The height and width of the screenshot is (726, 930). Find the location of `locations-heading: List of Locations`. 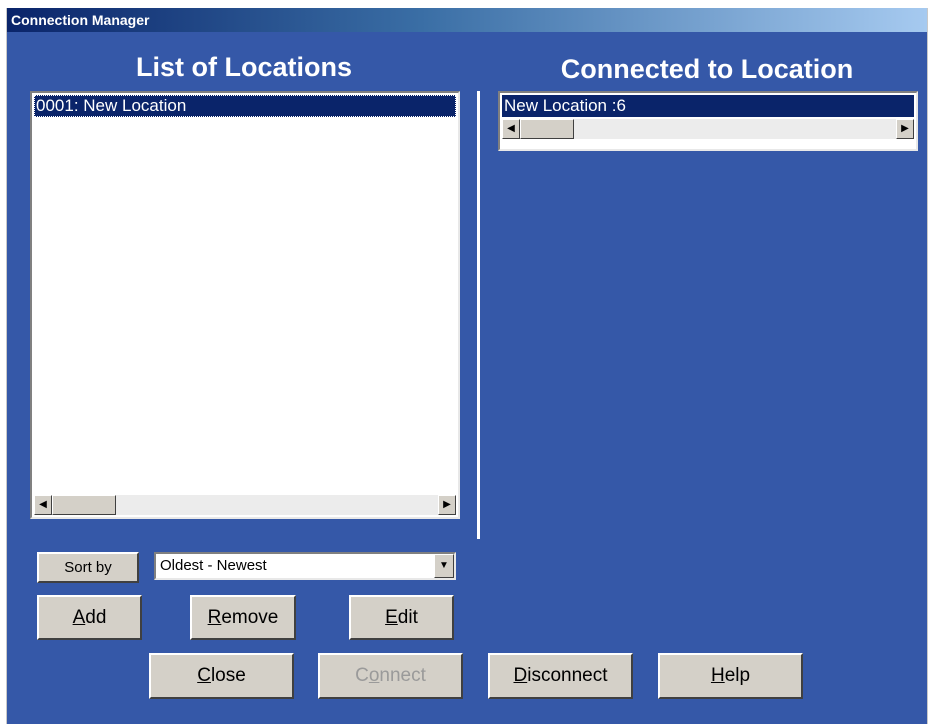

locations-heading: List of Locations is located at coordinates (244, 67).